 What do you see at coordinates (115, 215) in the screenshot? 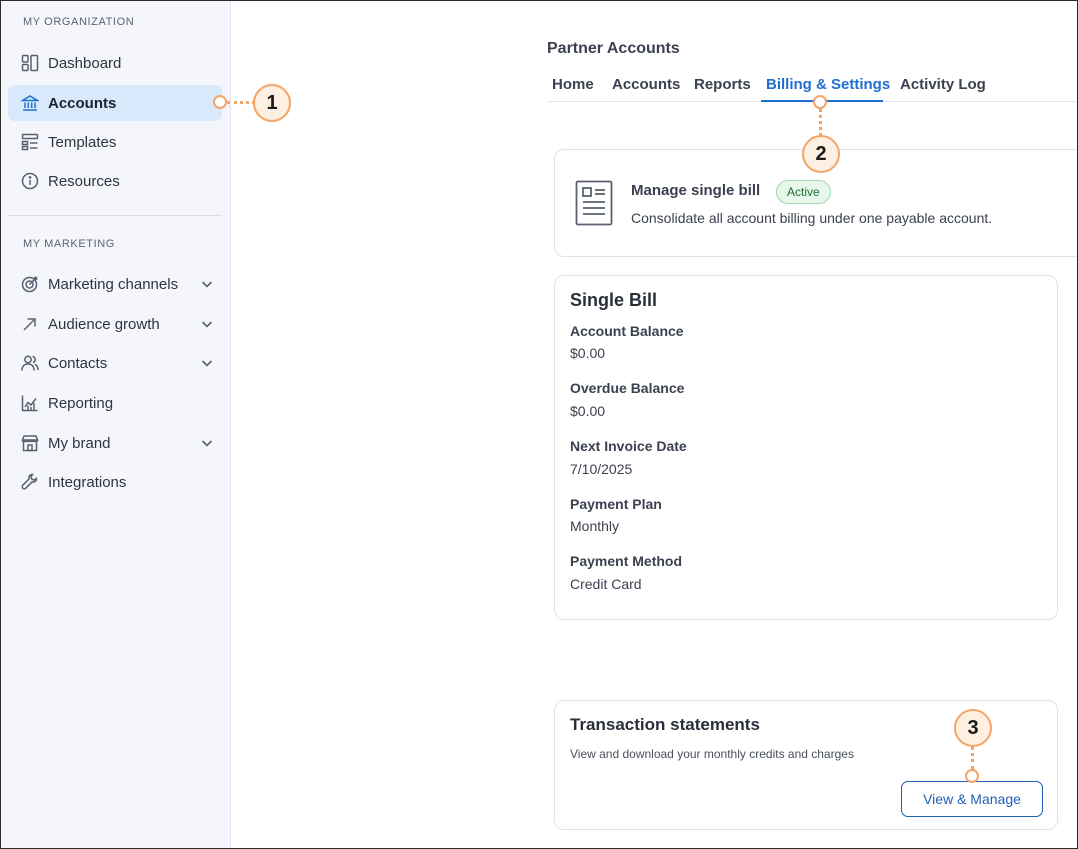
I see `sidebar-divider` at bounding box center [115, 215].